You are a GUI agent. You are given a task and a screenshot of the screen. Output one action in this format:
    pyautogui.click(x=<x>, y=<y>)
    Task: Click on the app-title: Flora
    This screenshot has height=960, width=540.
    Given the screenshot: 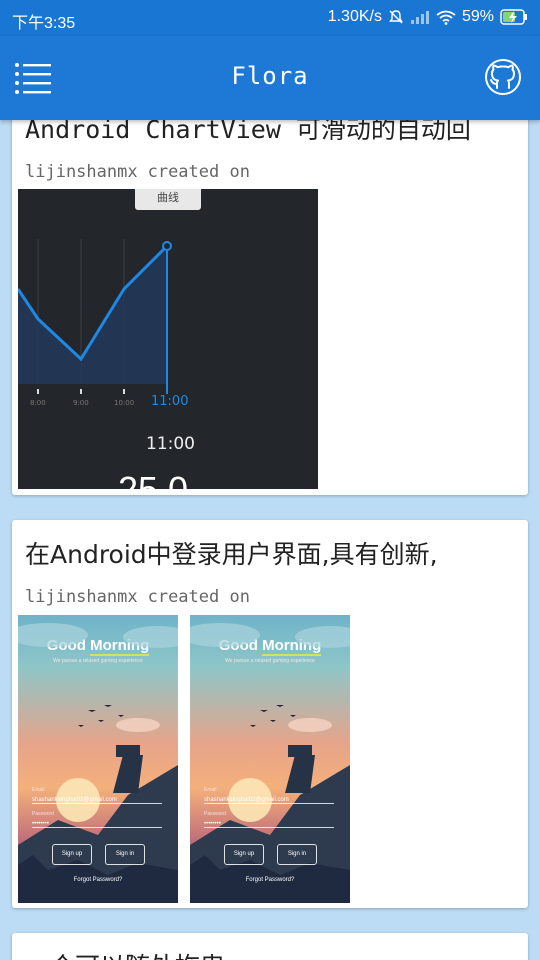 What is the action you would take?
    pyautogui.click(x=270, y=76)
    